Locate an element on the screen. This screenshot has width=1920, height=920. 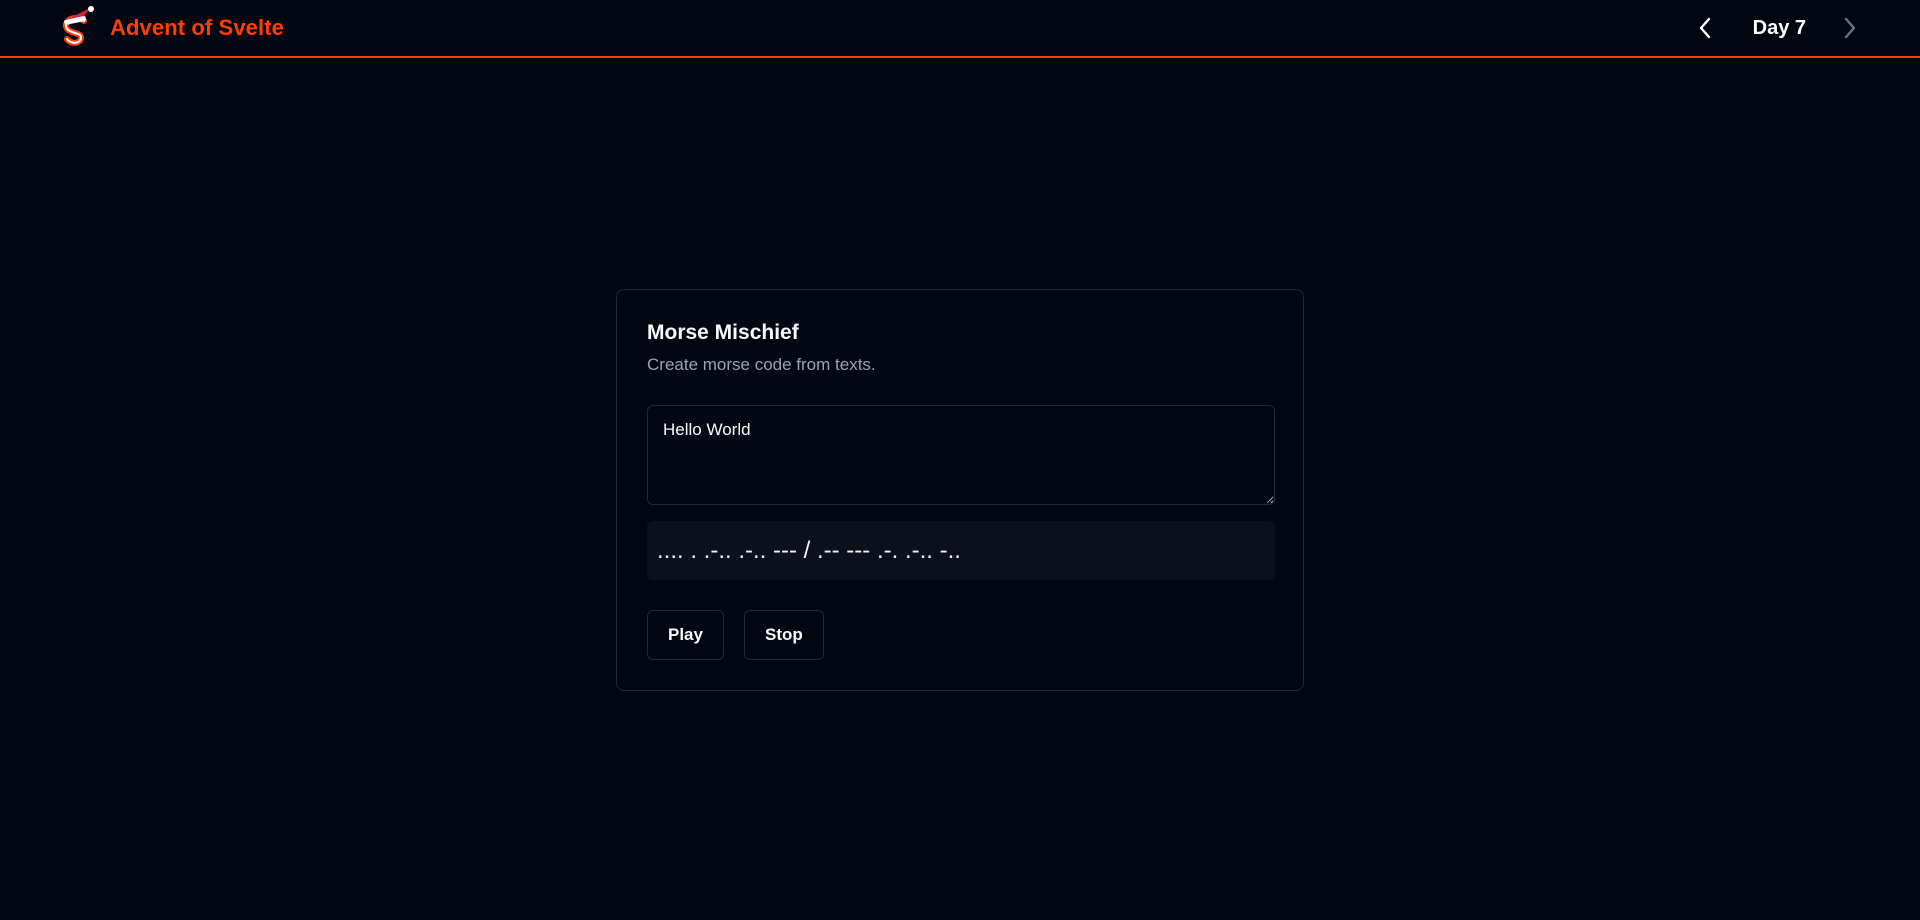
chevron-right-icon is located at coordinates (1850, 28).